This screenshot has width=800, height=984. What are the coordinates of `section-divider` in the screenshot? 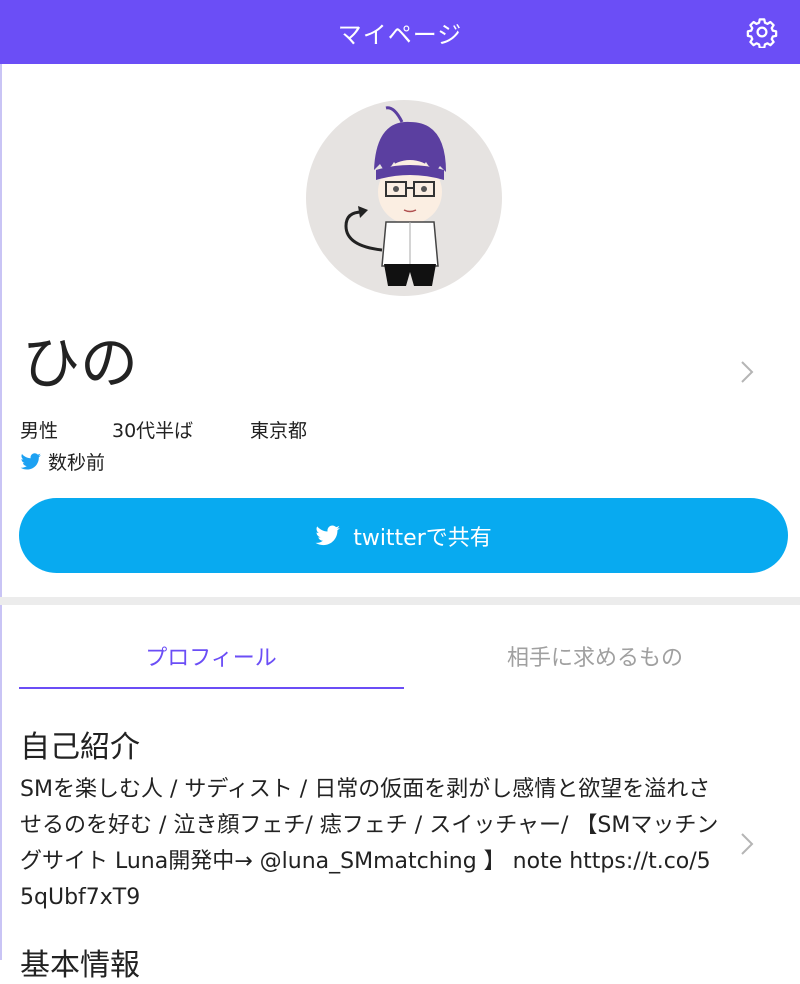 It's located at (400, 601).